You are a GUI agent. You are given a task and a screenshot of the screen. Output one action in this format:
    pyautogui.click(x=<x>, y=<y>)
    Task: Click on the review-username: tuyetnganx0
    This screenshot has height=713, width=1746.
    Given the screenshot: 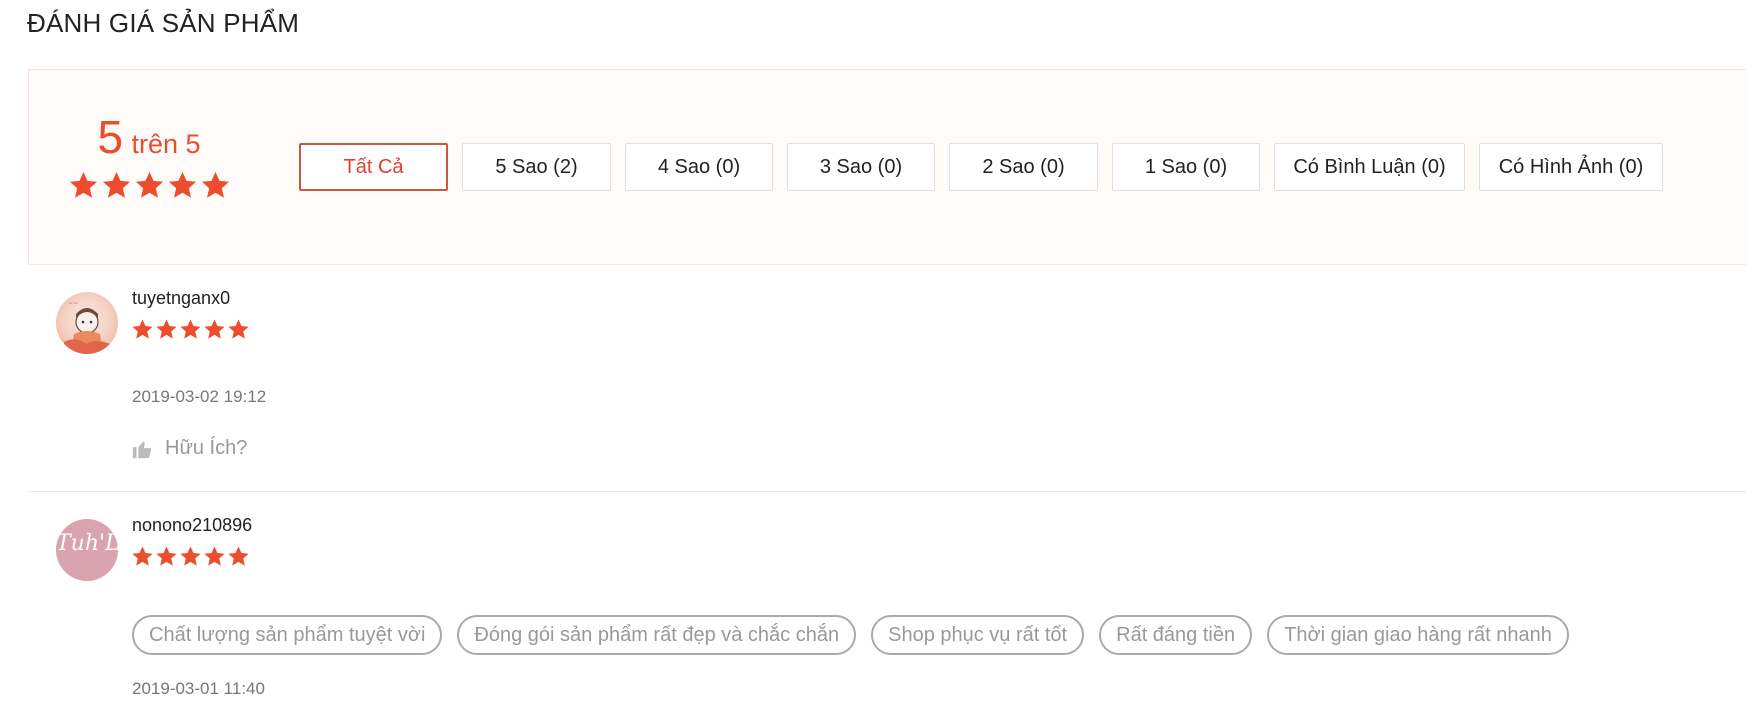 What is the action you would take?
    pyautogui.click(x=181, y=298)
    